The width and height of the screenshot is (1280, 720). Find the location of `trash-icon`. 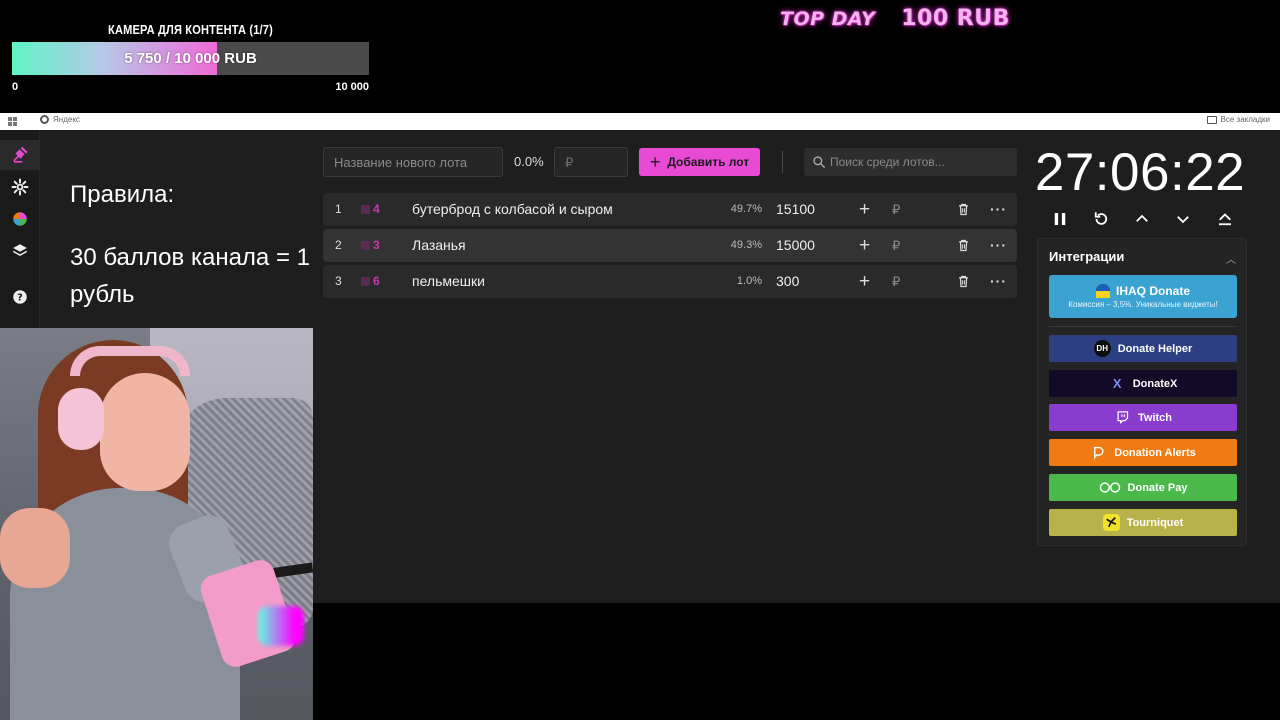

trash-icon is located at coordinates (963, 245).